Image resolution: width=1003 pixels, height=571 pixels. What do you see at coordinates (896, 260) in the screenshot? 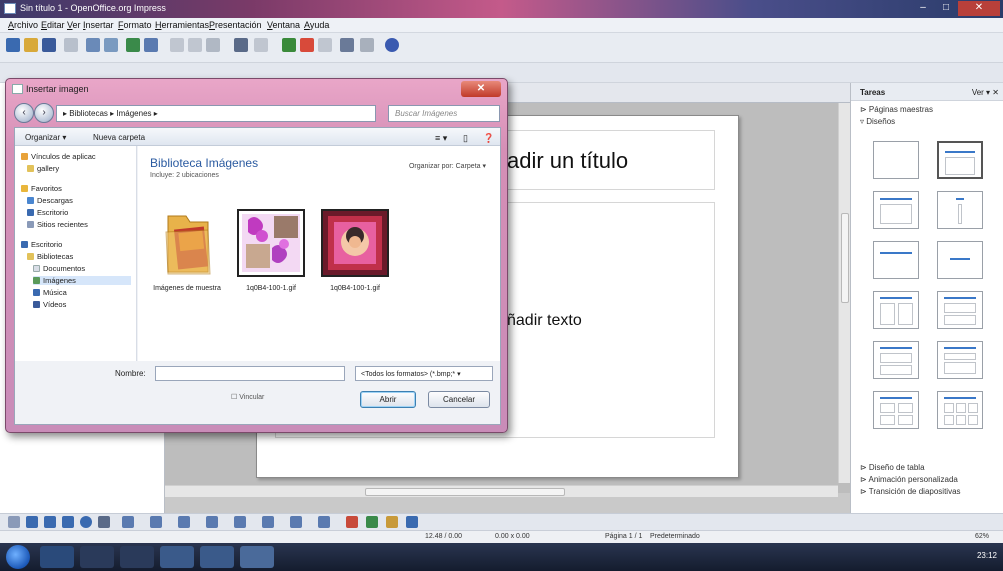
I see `layout-centered-text` at bounding box center [896, 260].